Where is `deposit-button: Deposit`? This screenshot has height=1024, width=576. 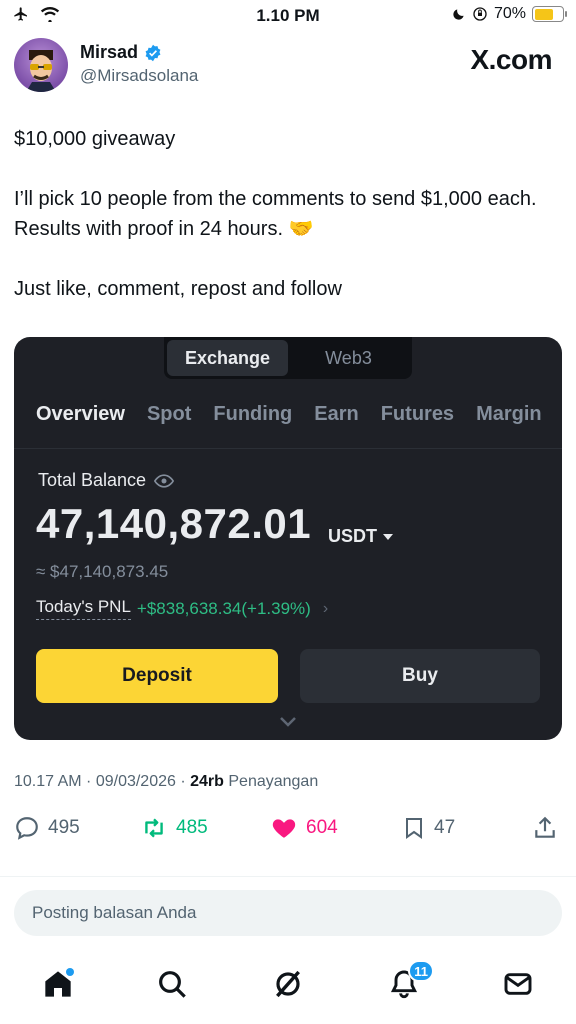 deposit-button: Deposit is located at coordinates (157, 676).